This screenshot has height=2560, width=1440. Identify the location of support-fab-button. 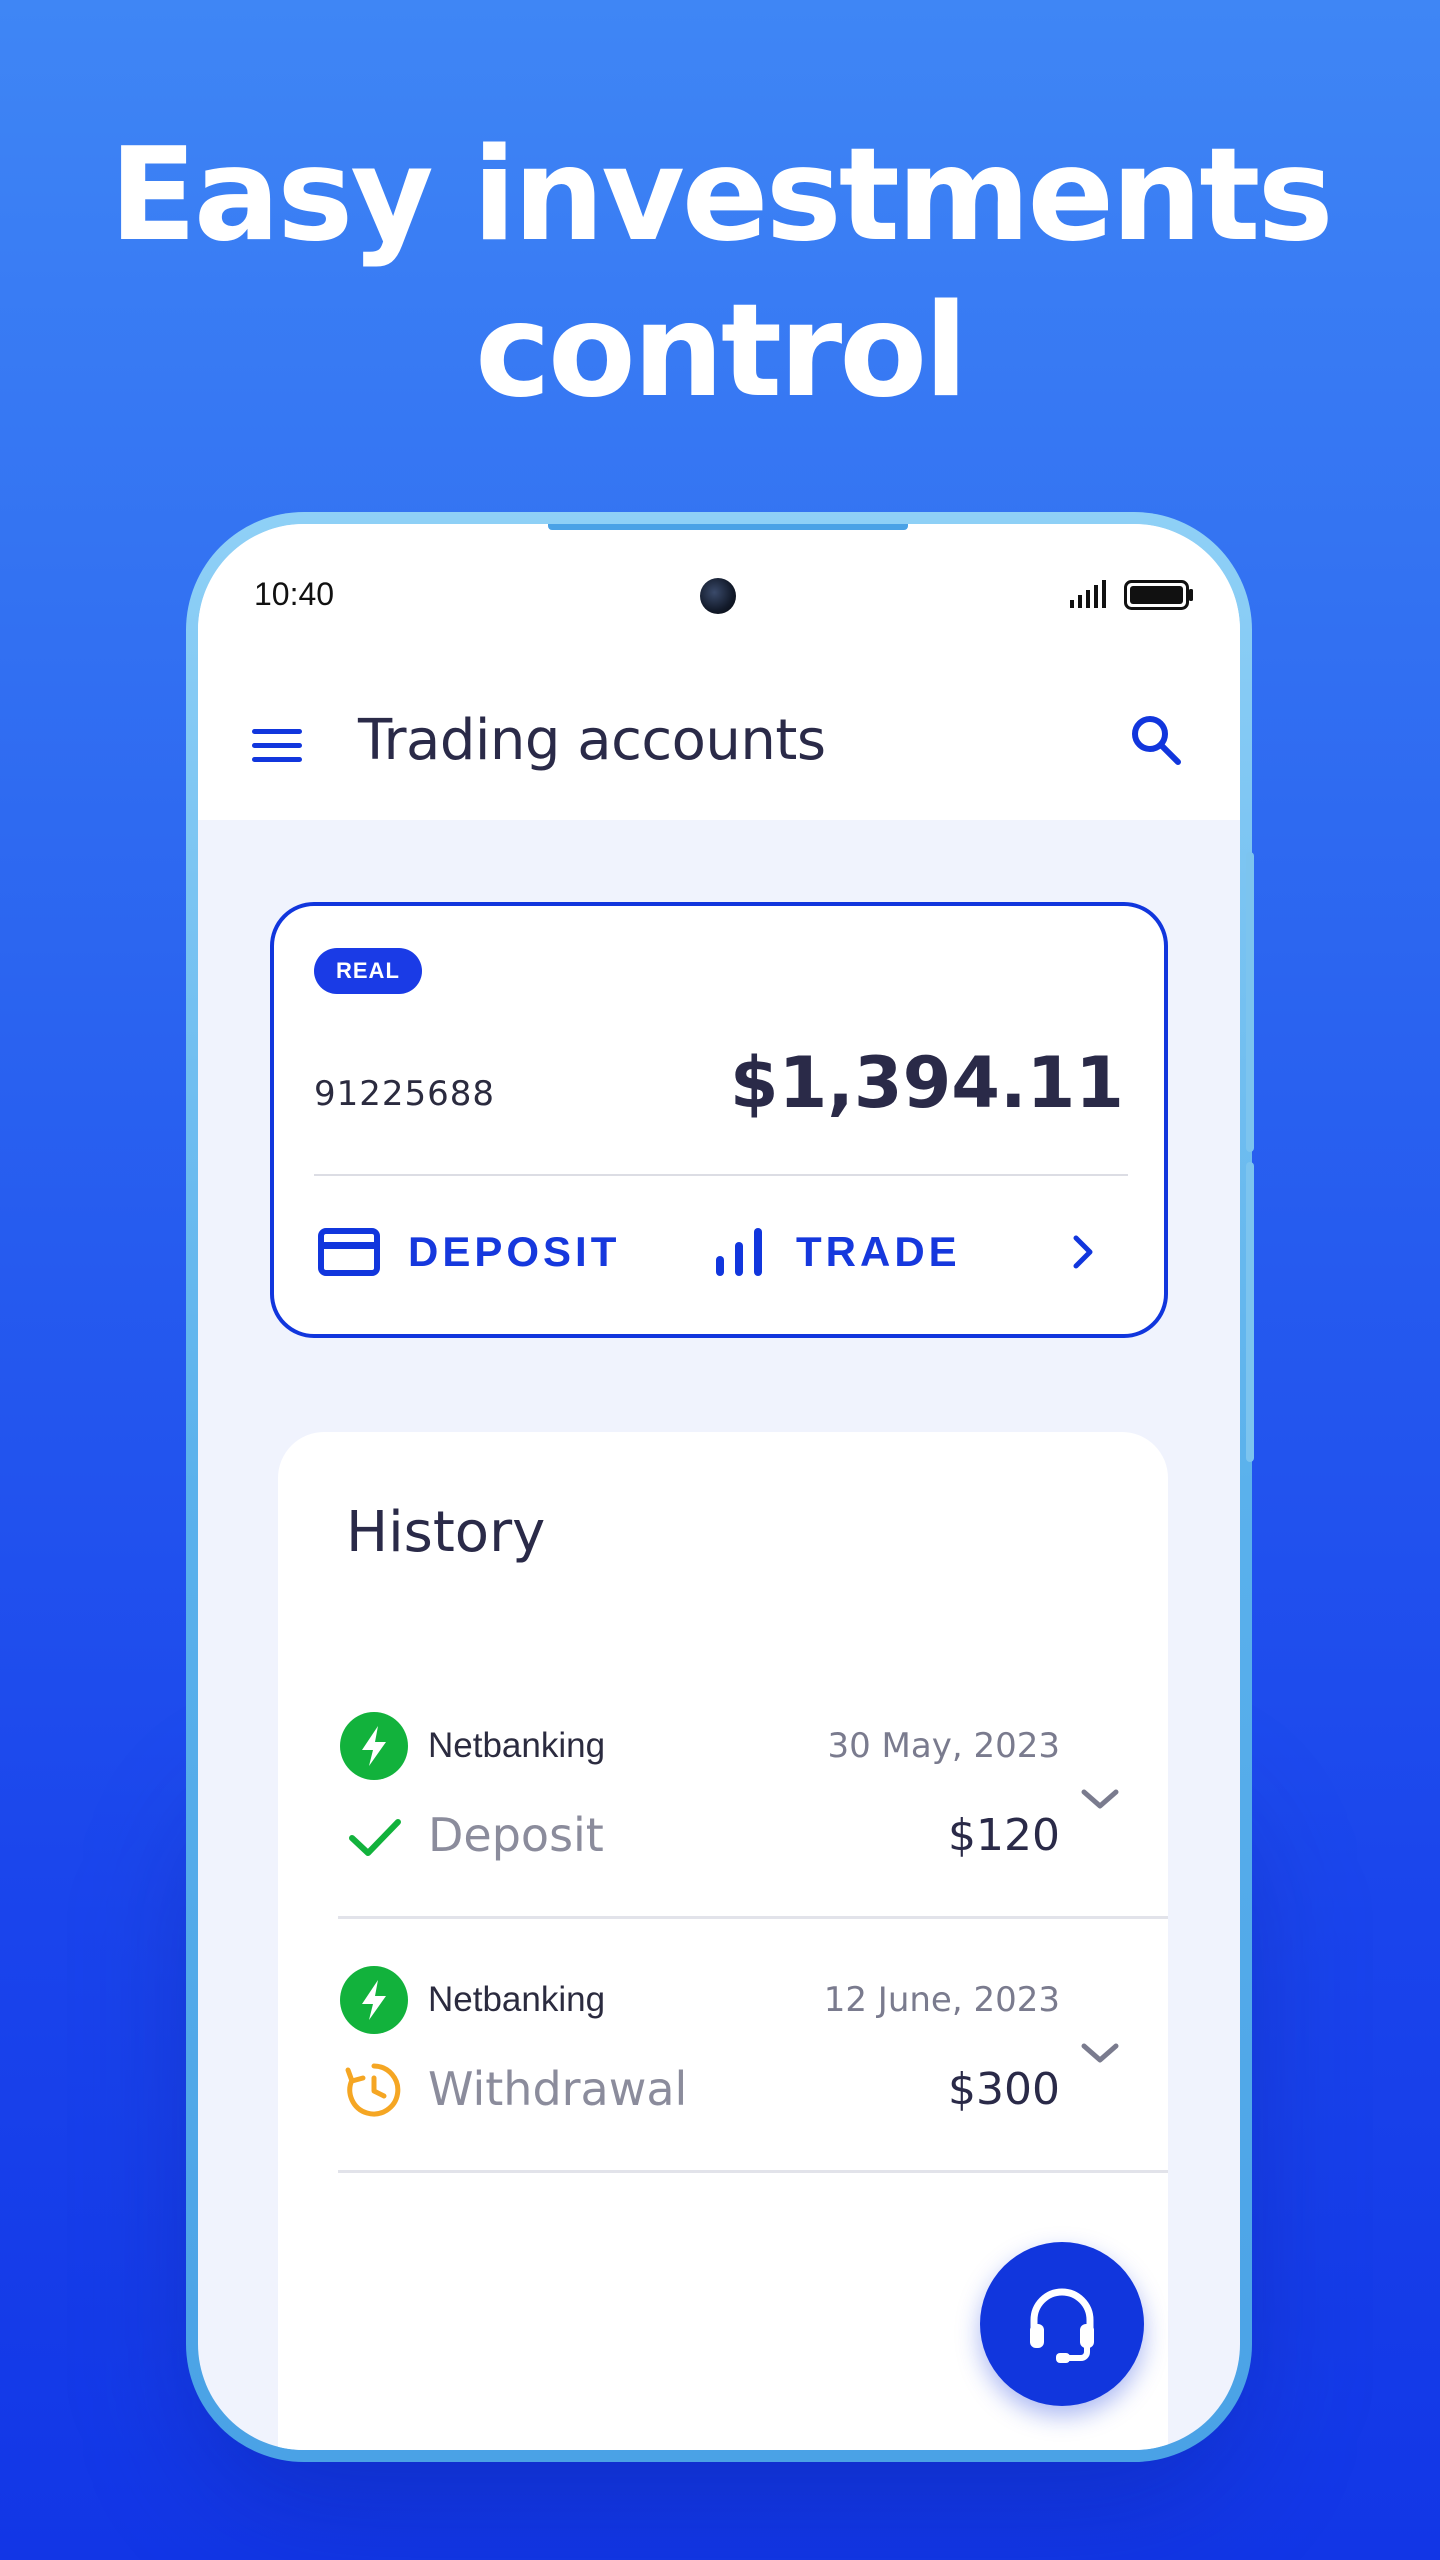
(1062, 2324).